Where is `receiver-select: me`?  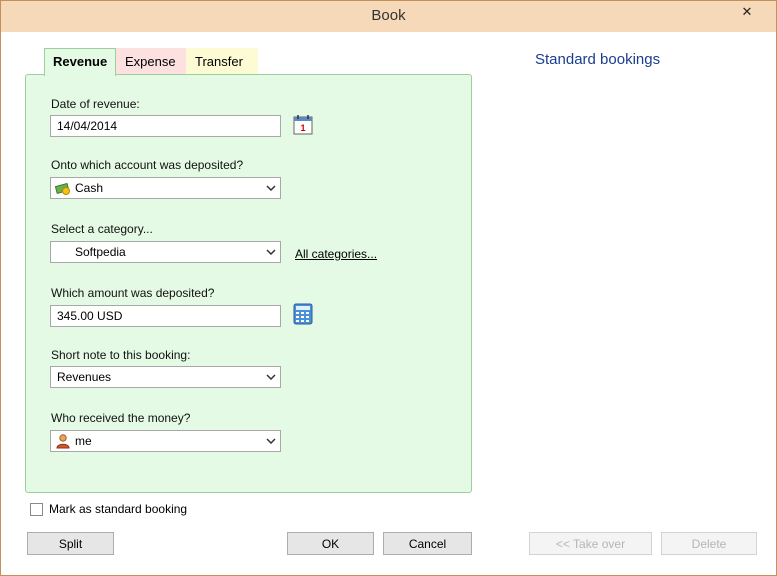 receiver-select: me is located at coordinates (165, 441).